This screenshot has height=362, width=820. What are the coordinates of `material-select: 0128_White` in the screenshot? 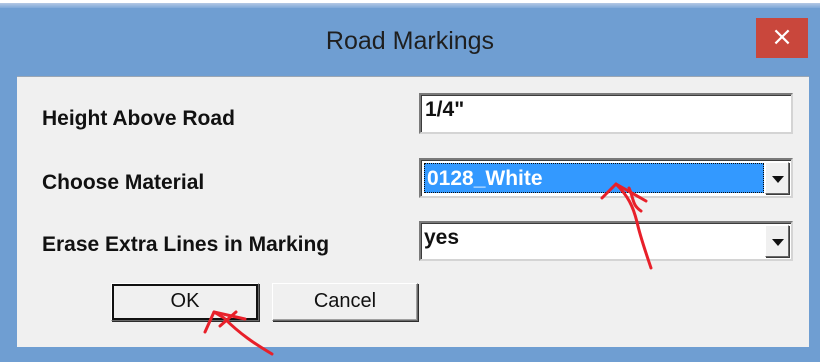 It's located at (606, 178).